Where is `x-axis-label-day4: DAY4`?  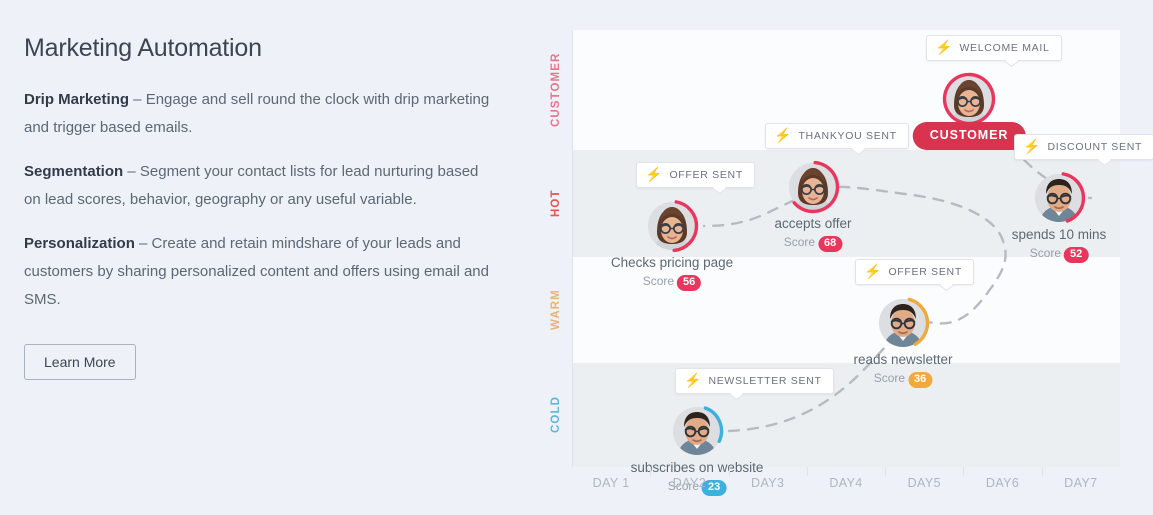
x-axis-label-day4: DAY4 is located at coordinates (846, 483).